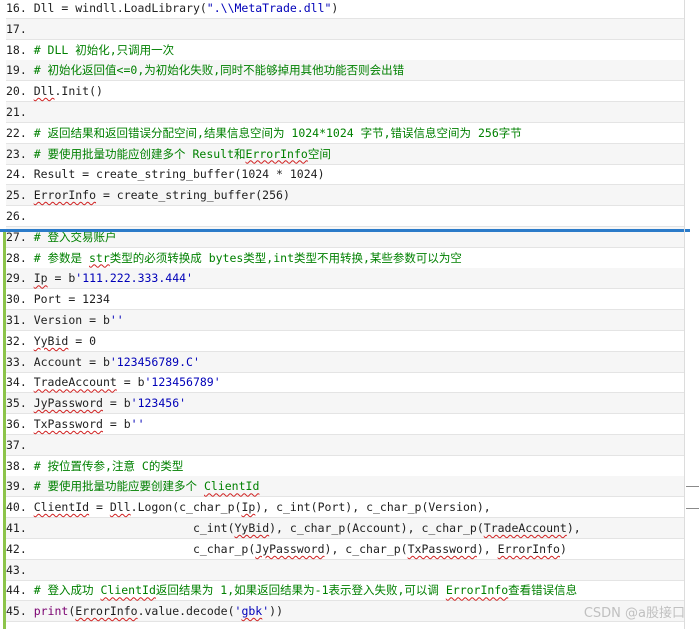 This screenshot has height=629, width=699. What do you see at coordinates (186, 611) in the screenshot?
I see `code-token: .value.decode(` at bounding box center [186, 611].